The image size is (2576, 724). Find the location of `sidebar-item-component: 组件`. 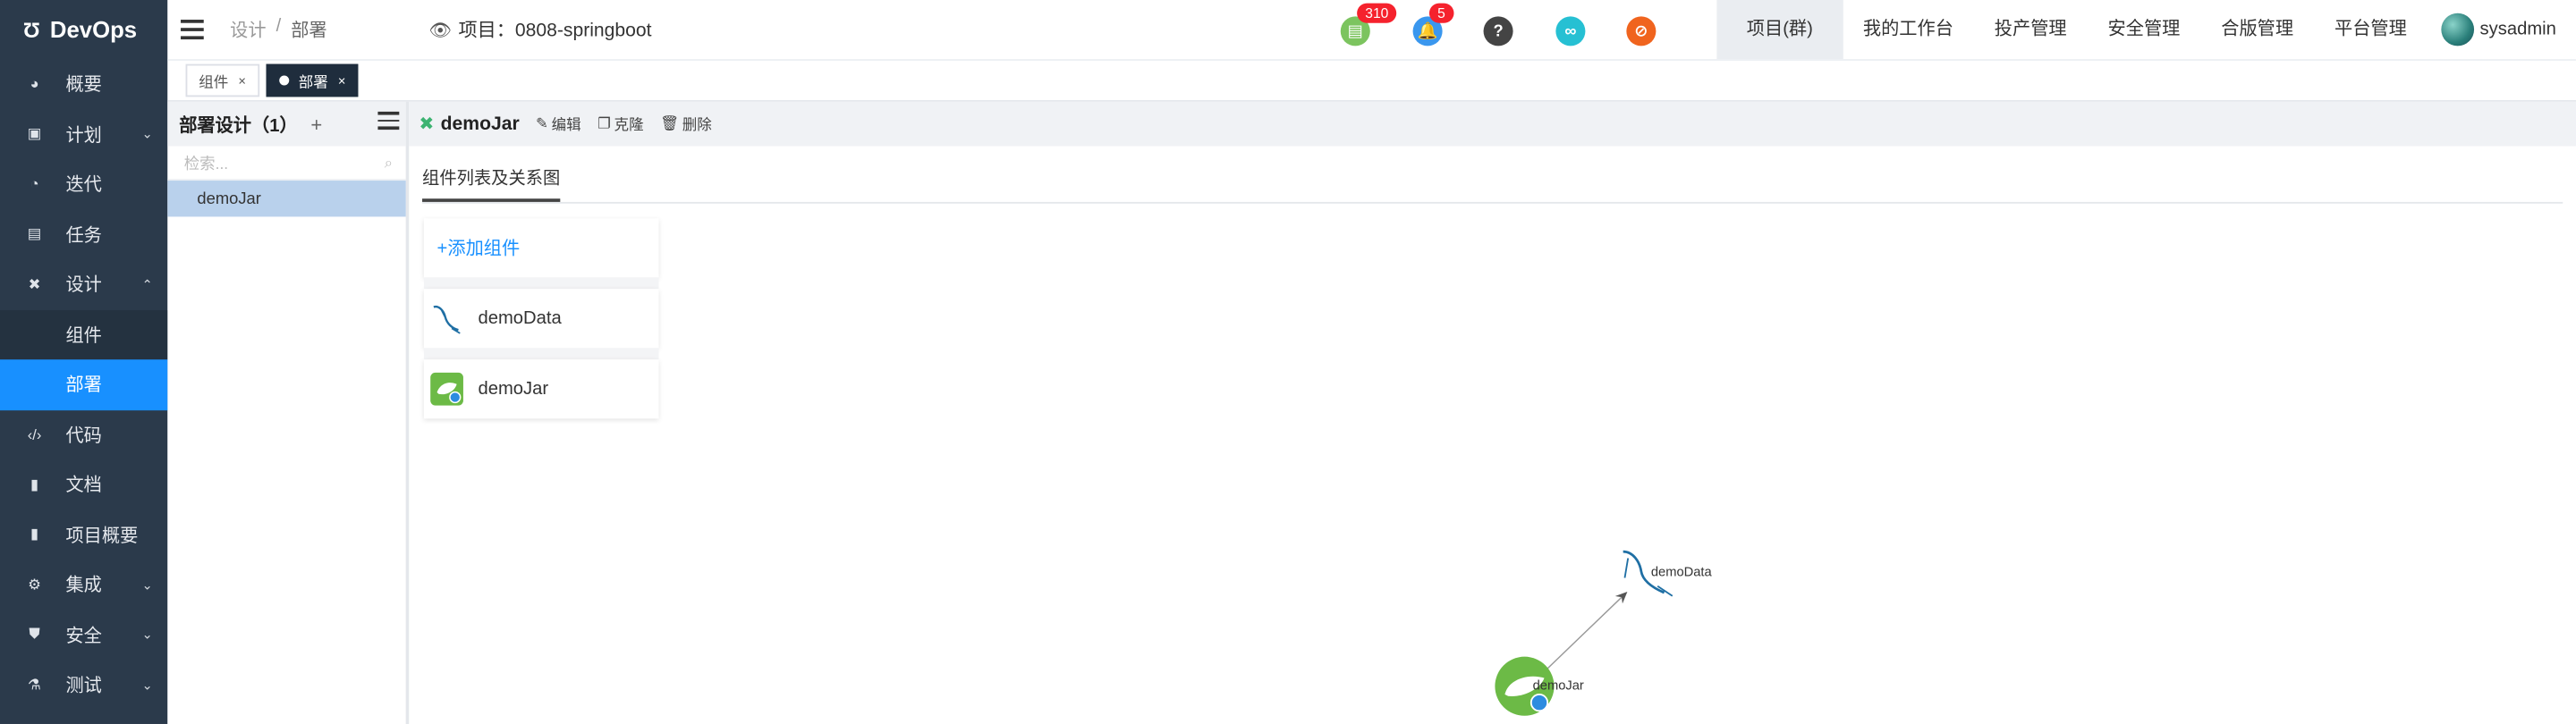

sidebar-item-component: 组件 is located at coordinates (84, 334).